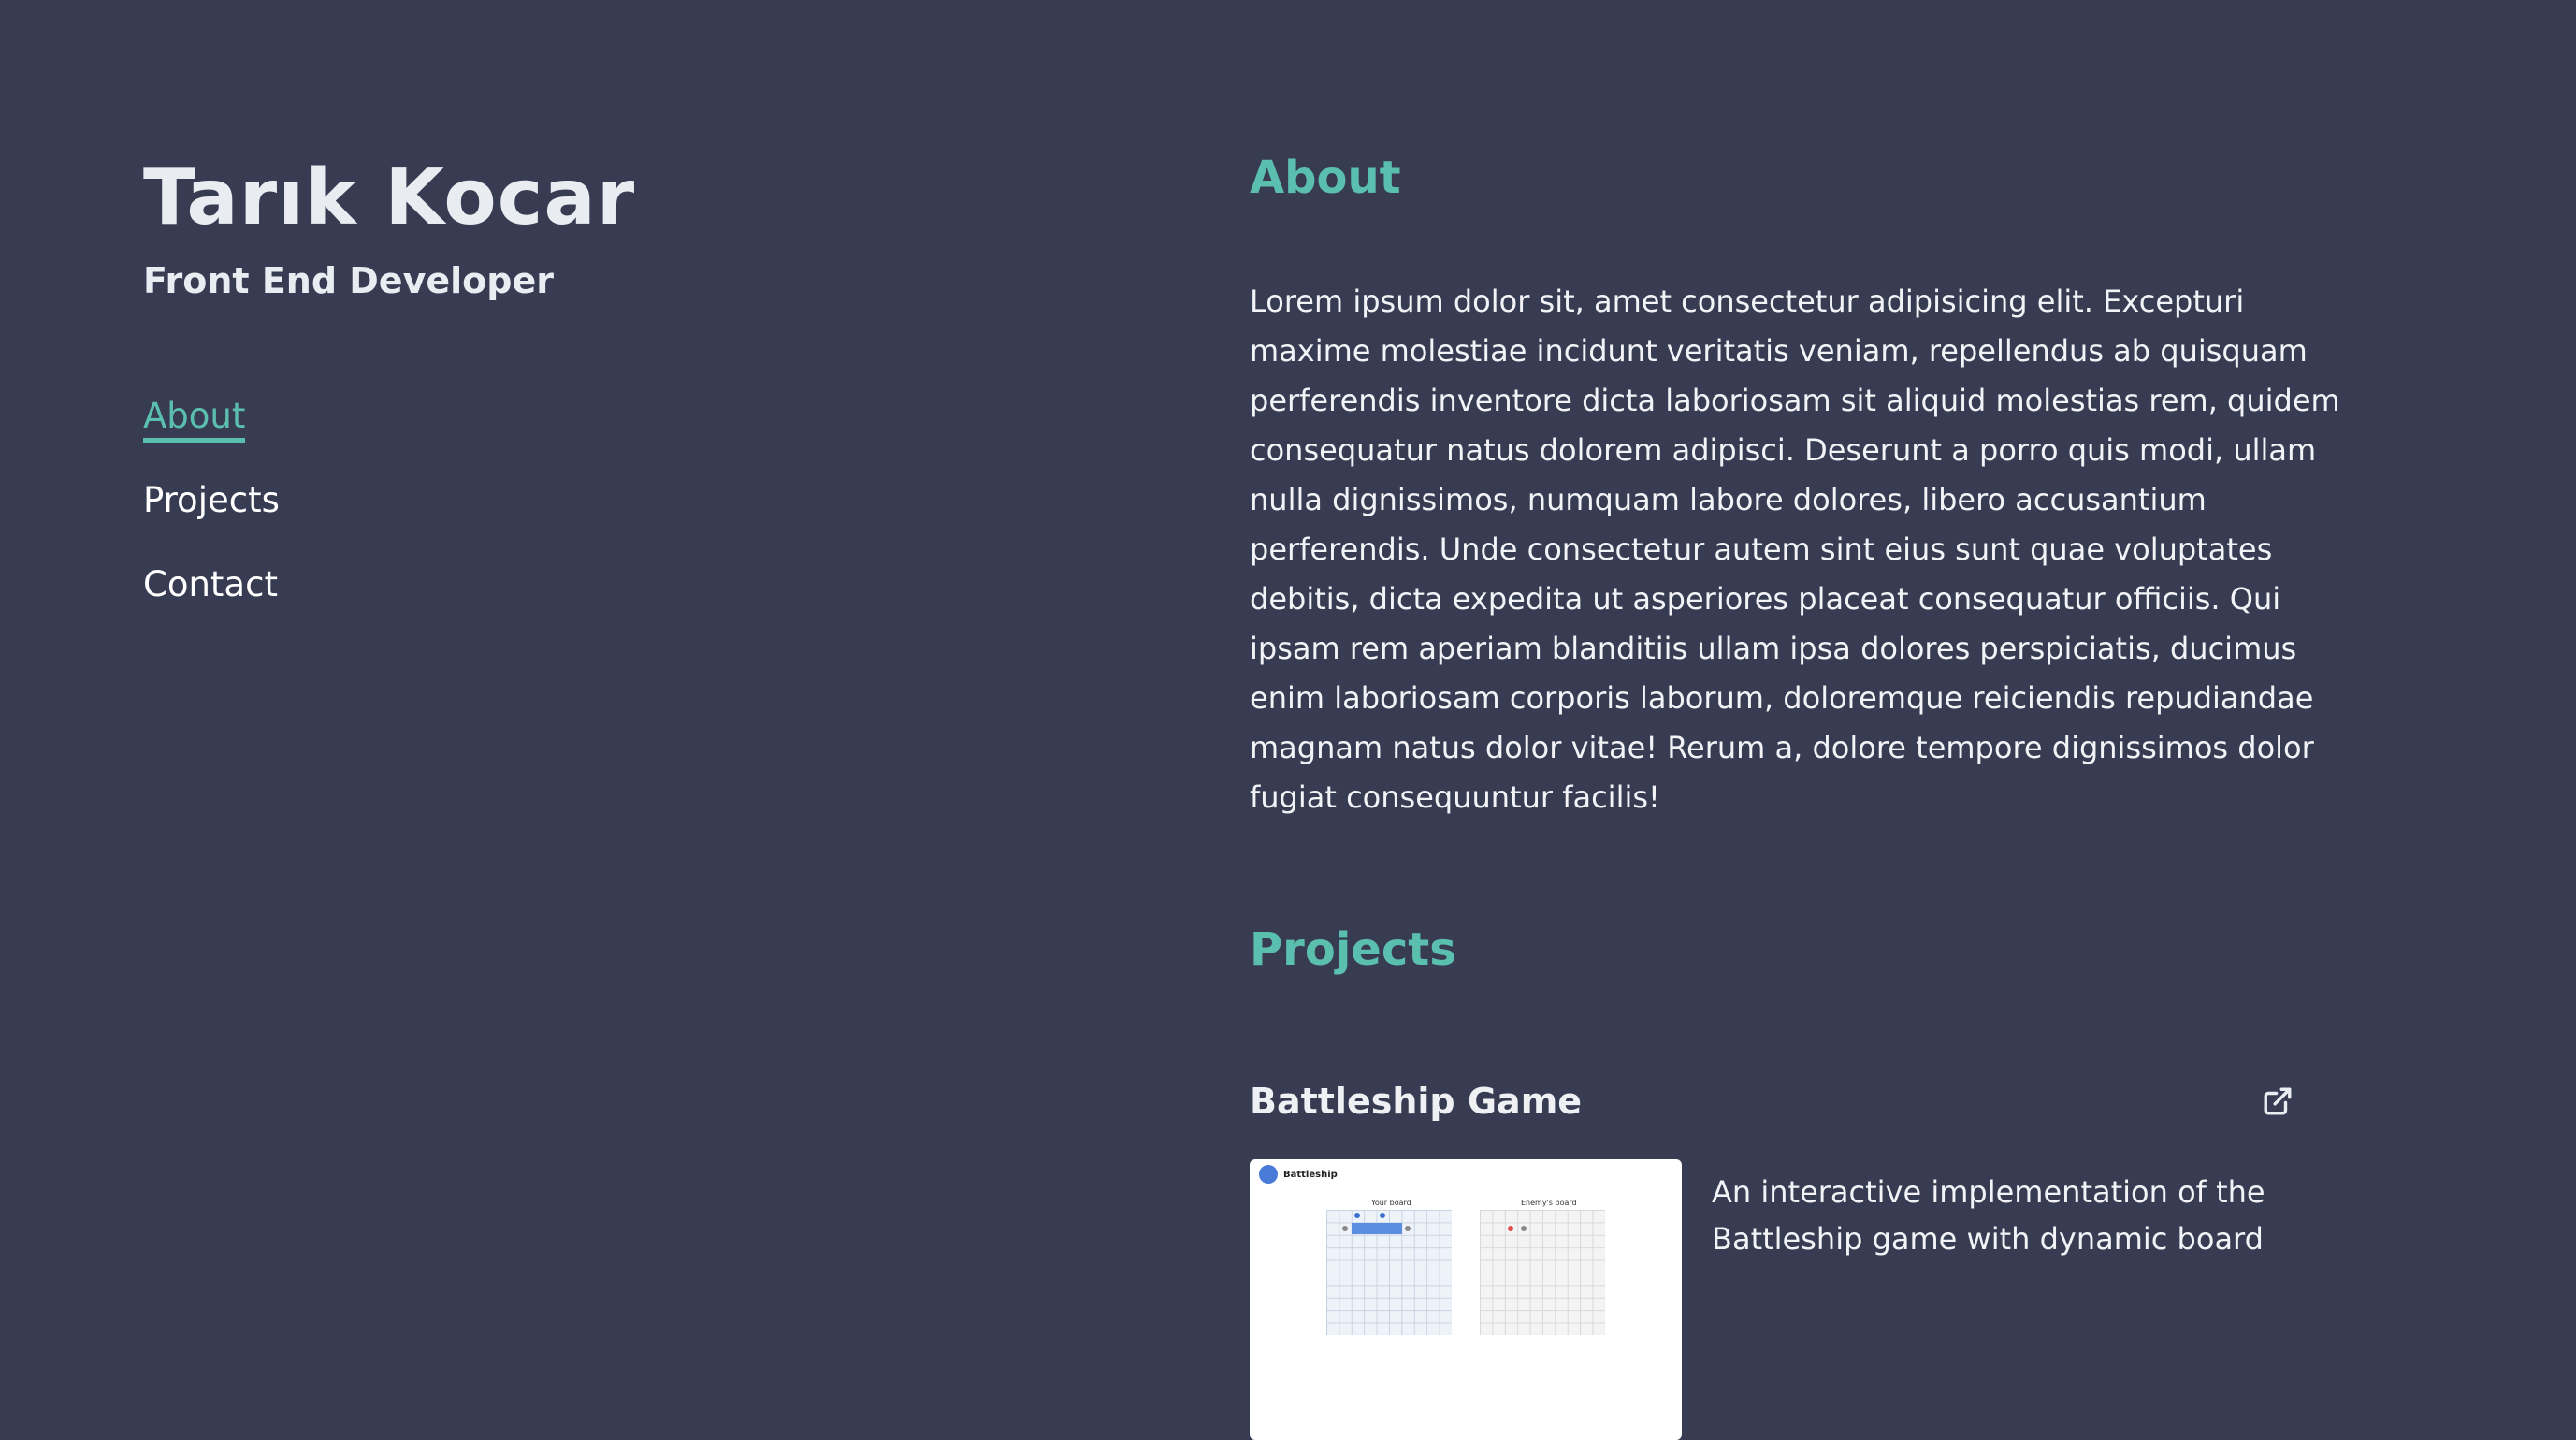 This screenshot has height=1440, width=2576. I want to click on thumbnail-app-title: Battleship, so click(1310, 1174).